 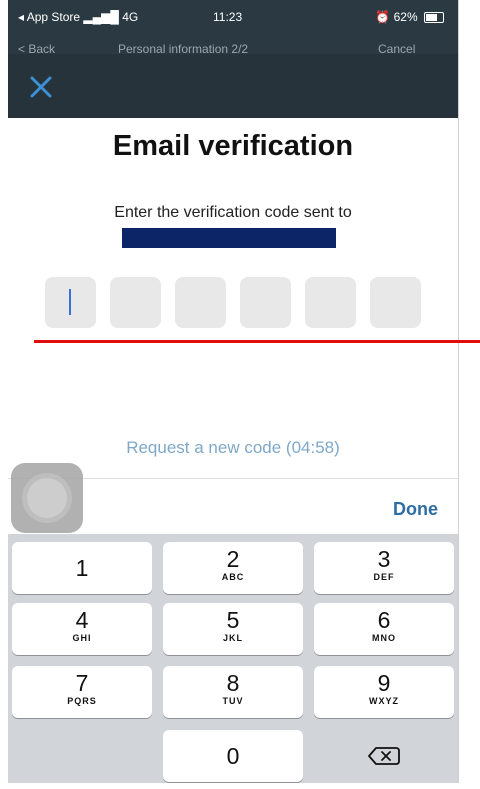 I want to click on assistive-touch-button, so click(x=47, y=498).